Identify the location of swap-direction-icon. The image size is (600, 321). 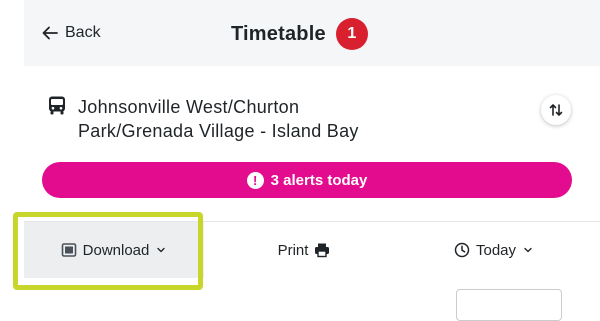
(556, 110).